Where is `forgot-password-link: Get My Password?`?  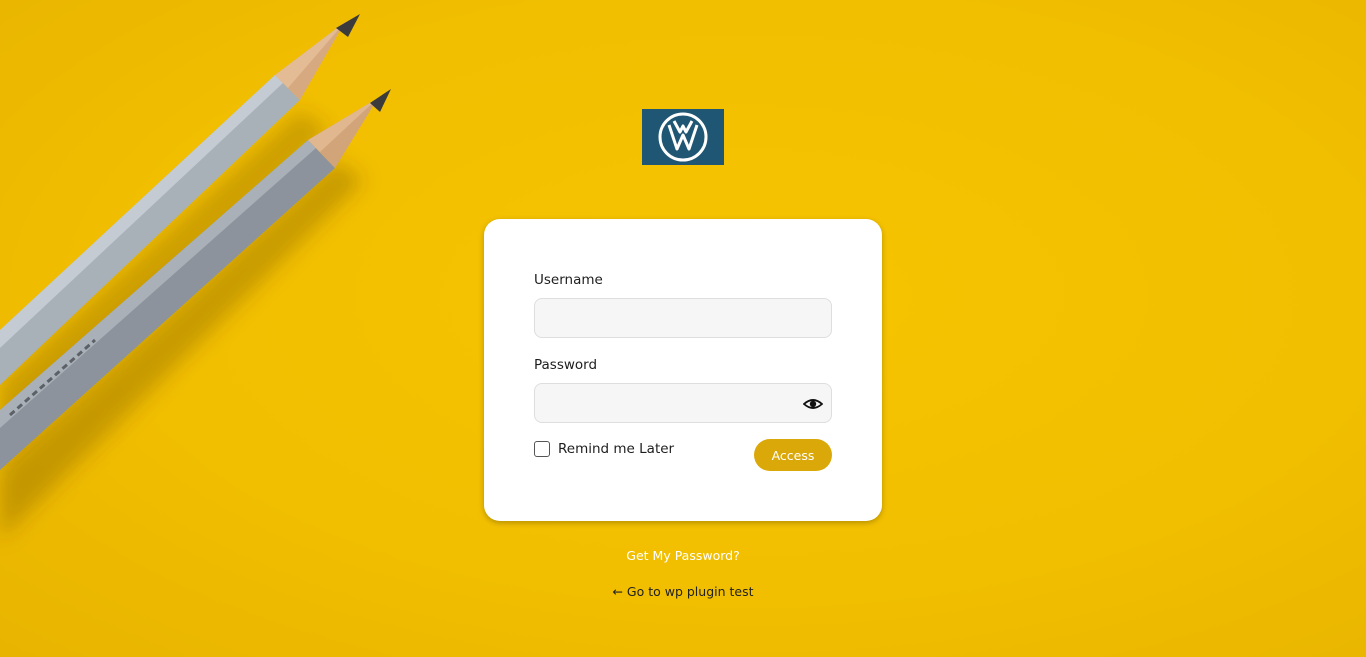 forgot-password-link: Get My Password? is located at coordinates (683, 555).